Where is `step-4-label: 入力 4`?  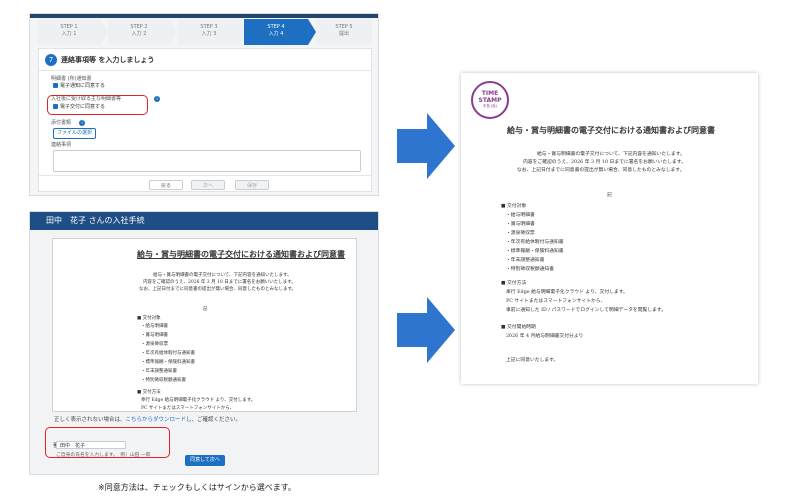 step-4-label: 入力 4 is located at coordinates (276, 34).